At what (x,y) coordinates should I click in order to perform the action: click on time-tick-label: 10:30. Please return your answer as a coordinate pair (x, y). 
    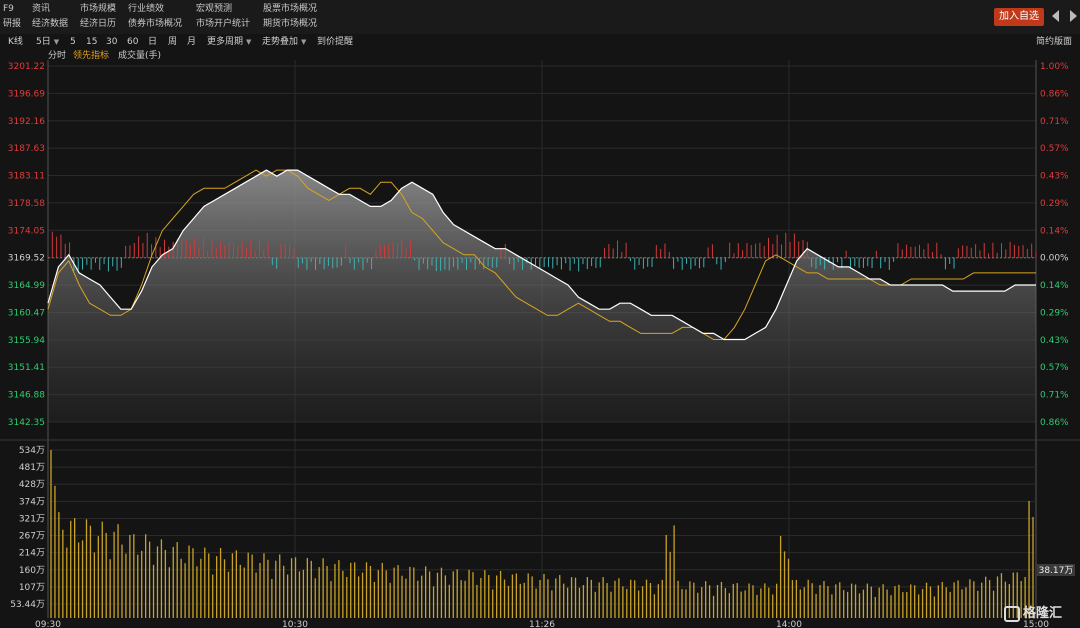
    Looking at the image, I should click on (295, 624).